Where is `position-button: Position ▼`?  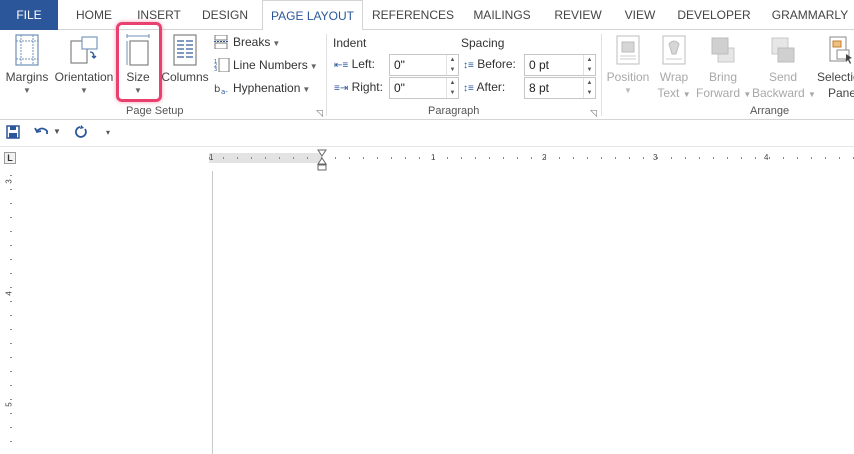
position-button: Position ▼ is located at coordinates (628, 67).